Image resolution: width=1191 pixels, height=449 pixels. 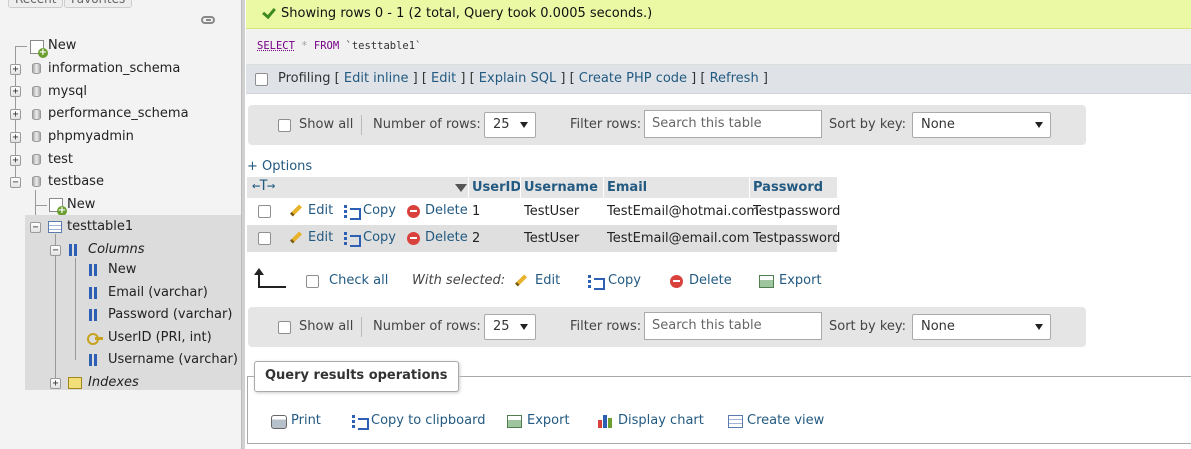 What do you see at coordinates (95, 293) in the screenshot?
I see `column-icon` at bounding box center [95, 293].